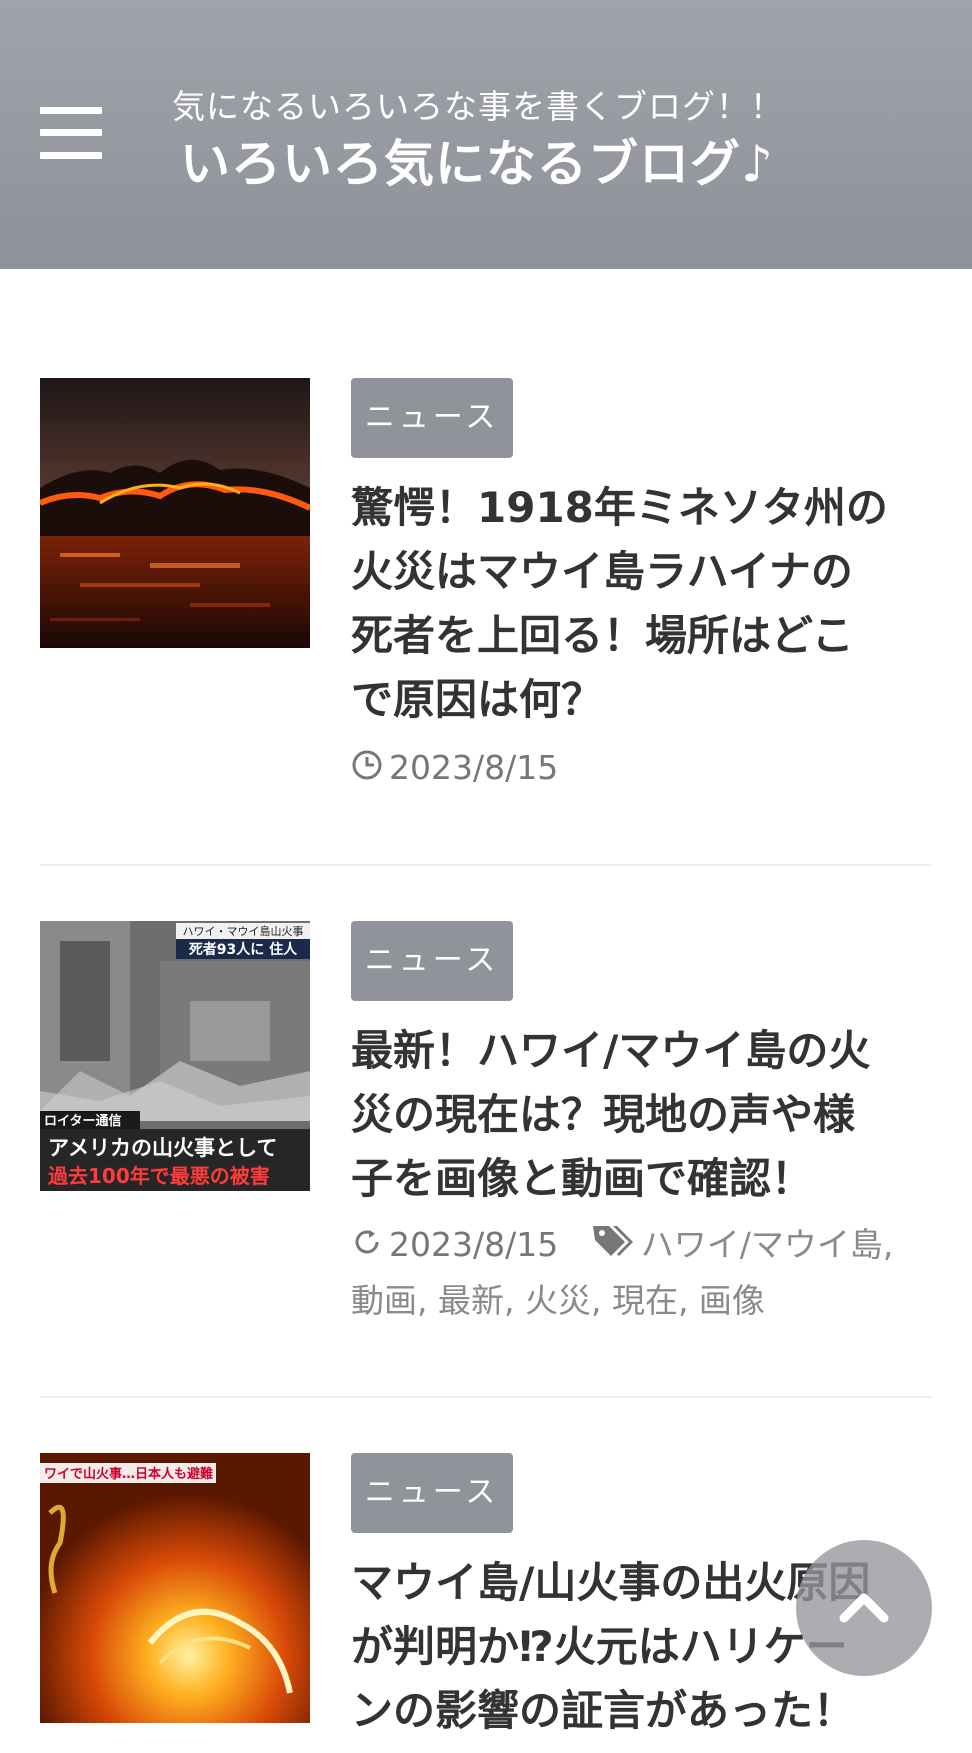 Image resolution: width=972 pixels, height=1753 pixels. Describe the element at coordinates (243, 949) in the screenshot. I see `thumbnail-caption: 死者93人に 住人` at that location.